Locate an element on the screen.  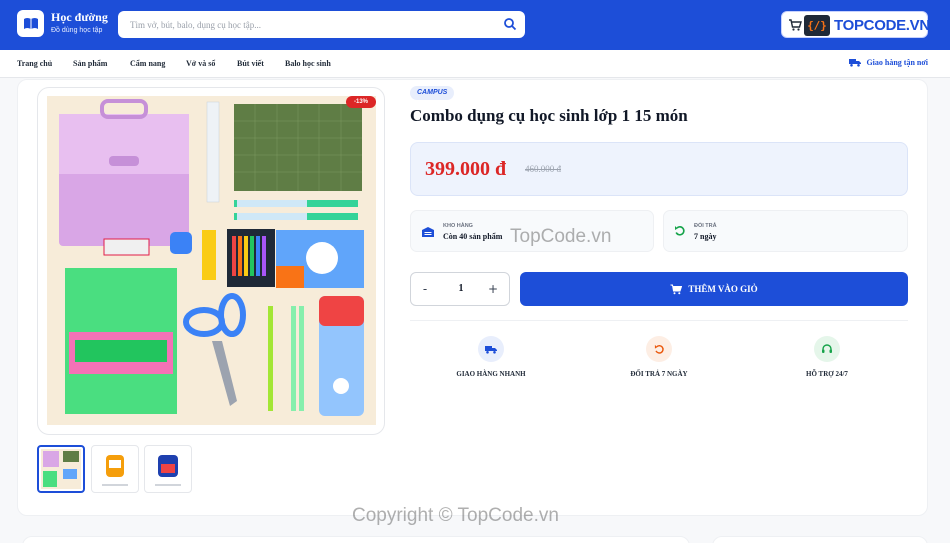
discount-badge: -13% is located at coordinates (361, 102).